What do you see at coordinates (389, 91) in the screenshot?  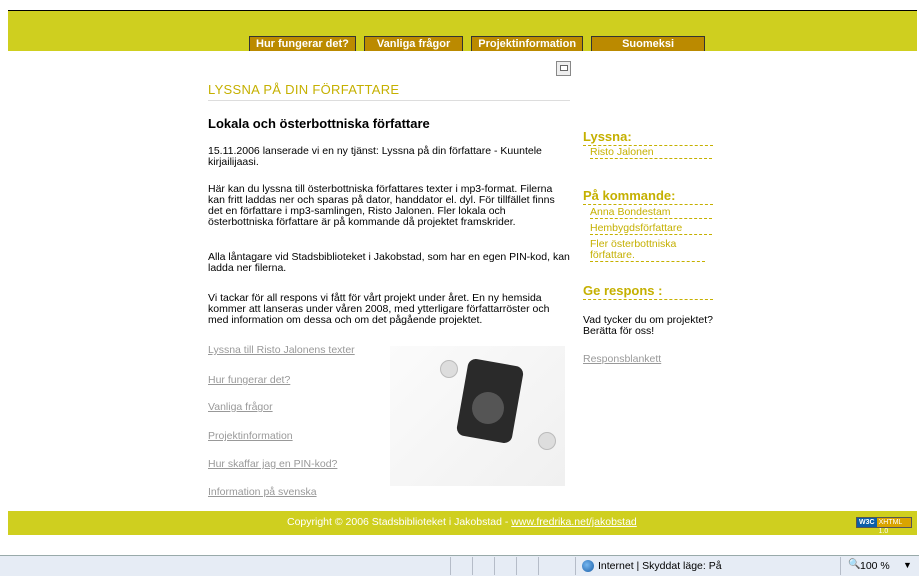 I see `page-heading: LYSSNA PÅ DIN FÖRFATTARE` at bounding box center [389, 91].